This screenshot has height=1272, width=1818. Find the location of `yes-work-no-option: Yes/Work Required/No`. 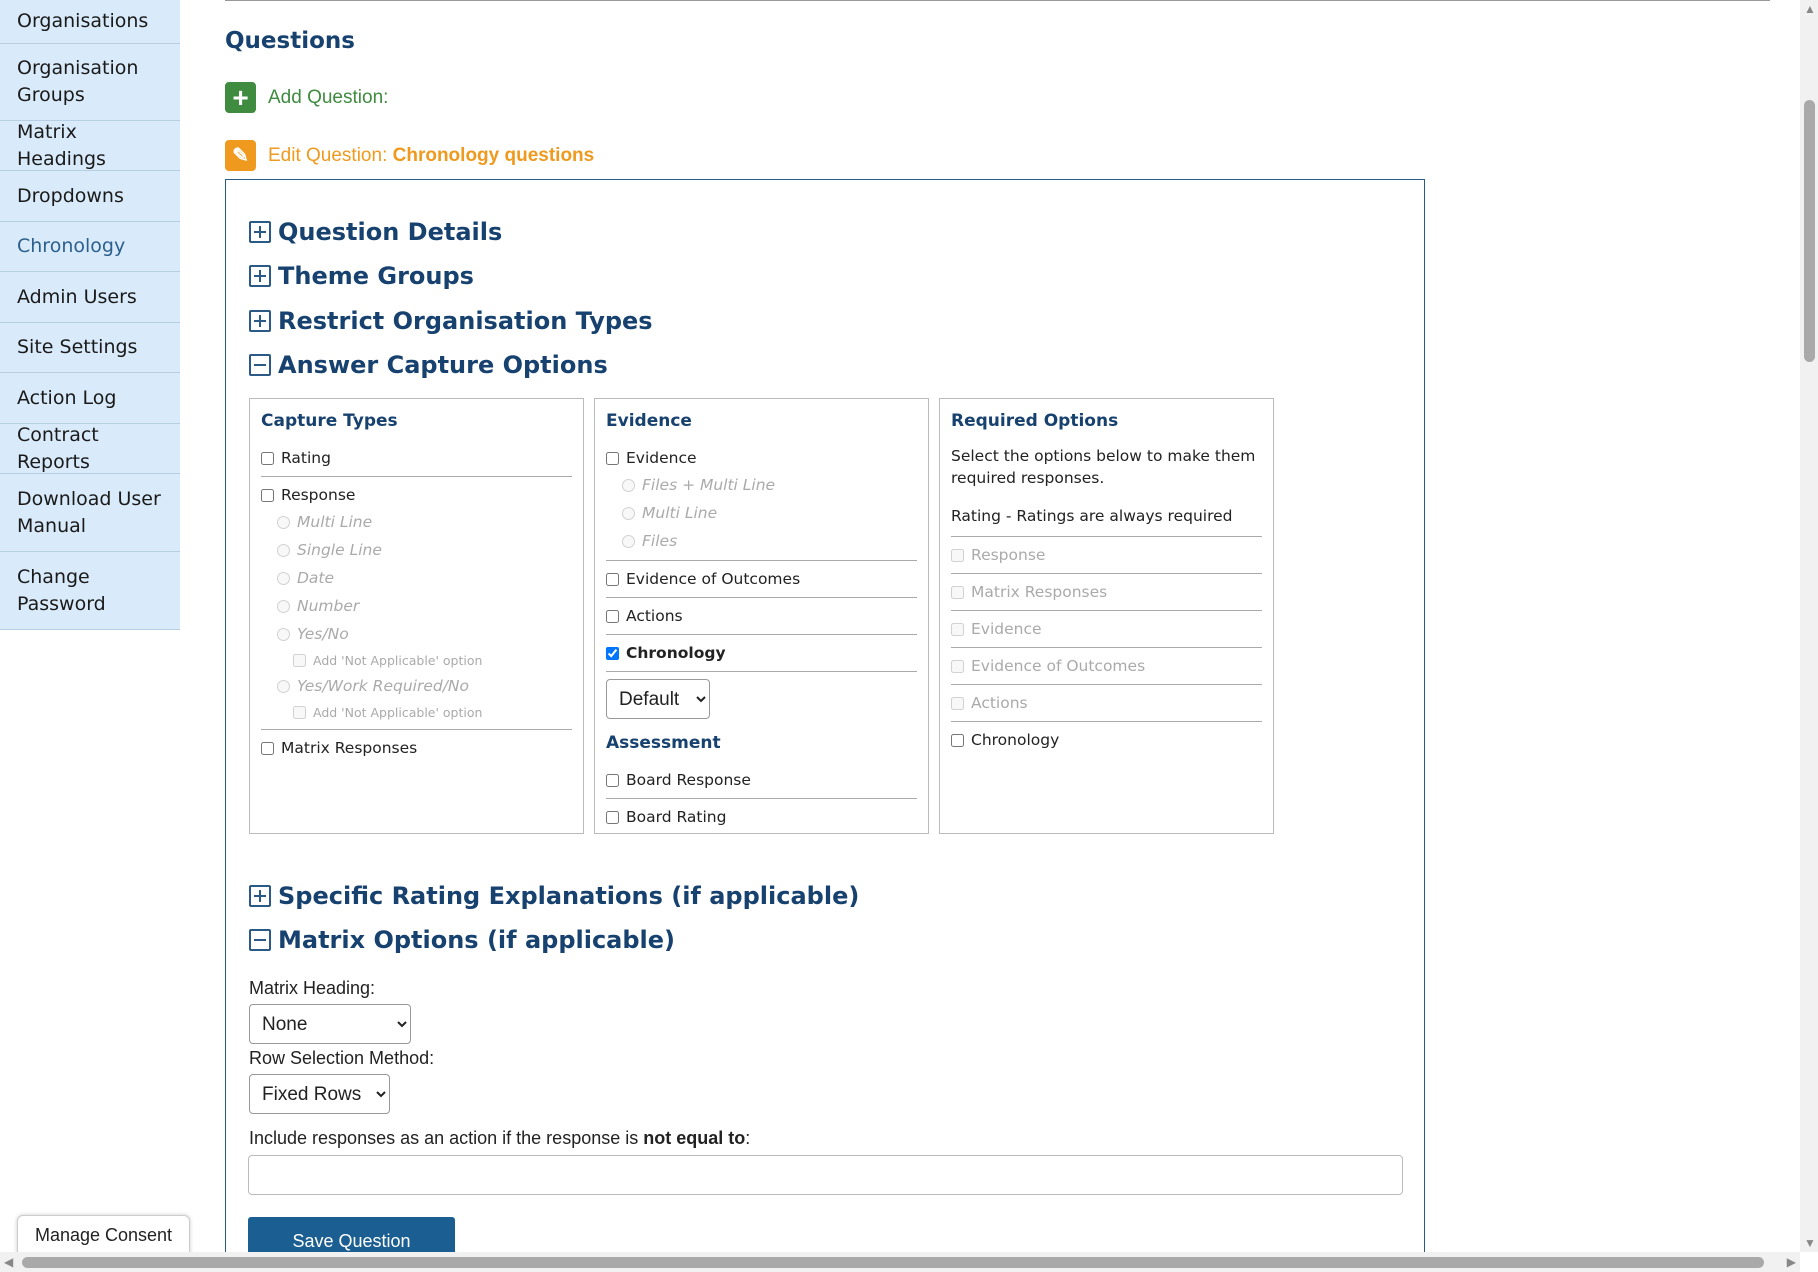

yes-work-no-option: Yes/Work Required/No is located at coordinates (416, 686).